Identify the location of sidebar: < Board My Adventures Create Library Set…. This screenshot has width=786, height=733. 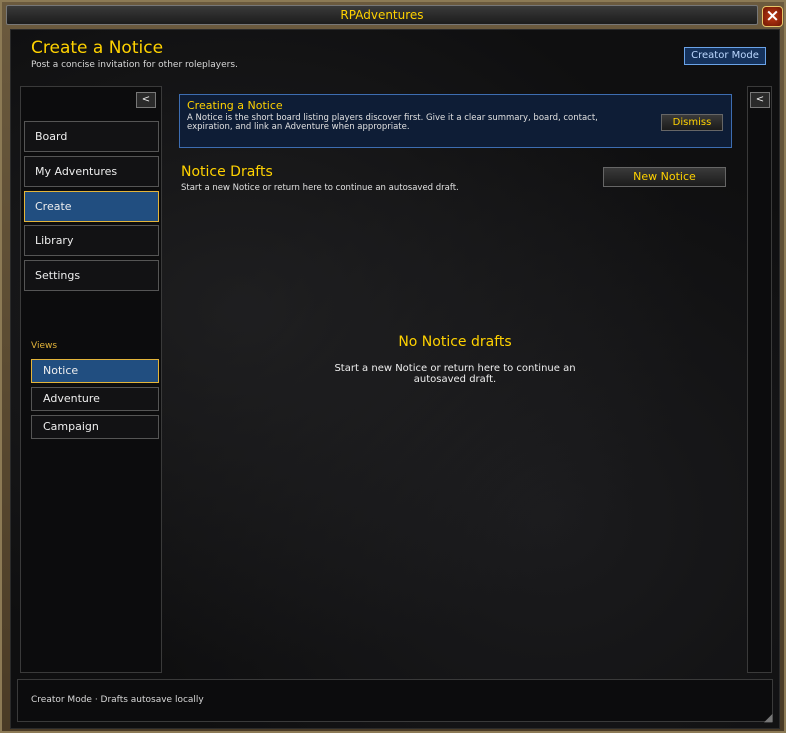
(91, 379).